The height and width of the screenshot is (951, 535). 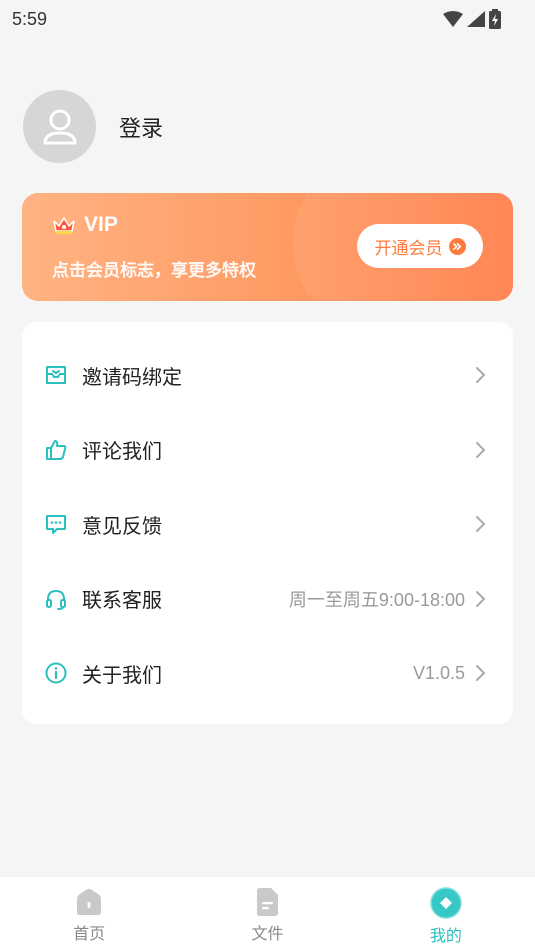 What do you see at coordinates (457, 246) in the screenshot?
I see `arrow-right-circle-icon` at bounding box center [457, 246].